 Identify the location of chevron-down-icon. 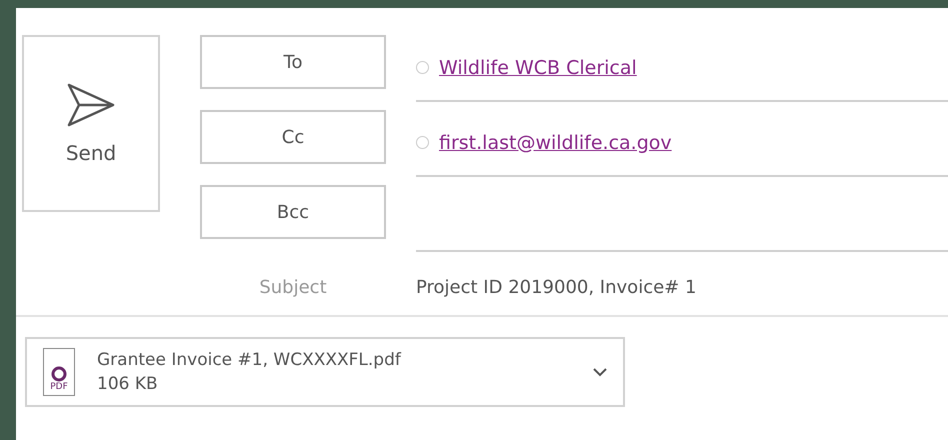
(600, 372).